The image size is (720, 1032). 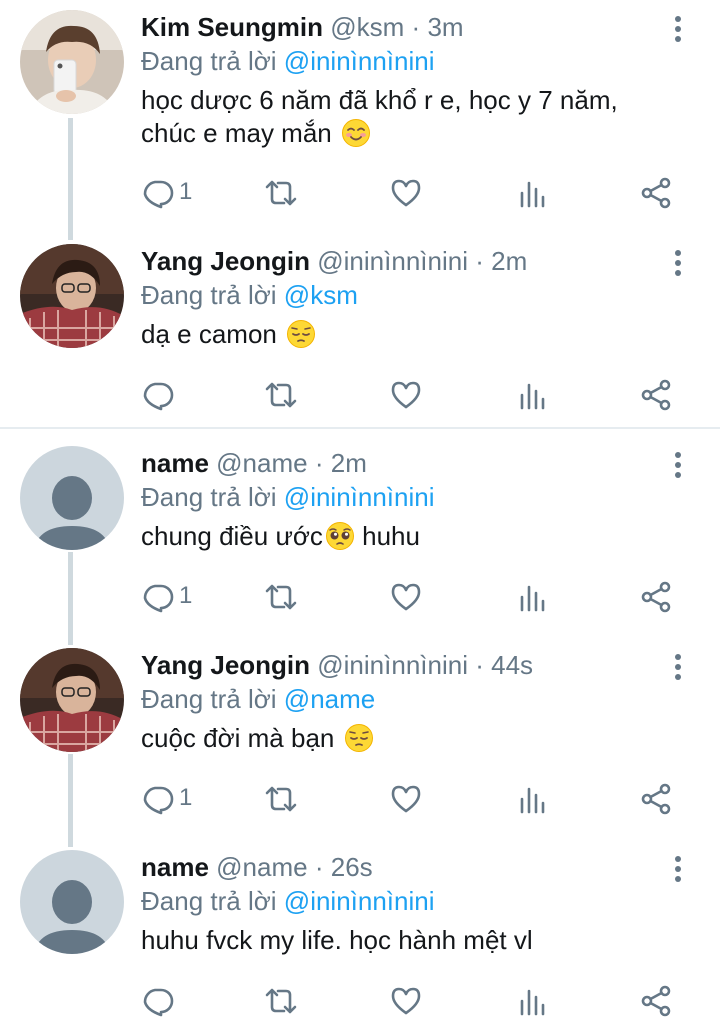 I want to click on display-name: Kim Seungmin, so click(x=232, y=27).